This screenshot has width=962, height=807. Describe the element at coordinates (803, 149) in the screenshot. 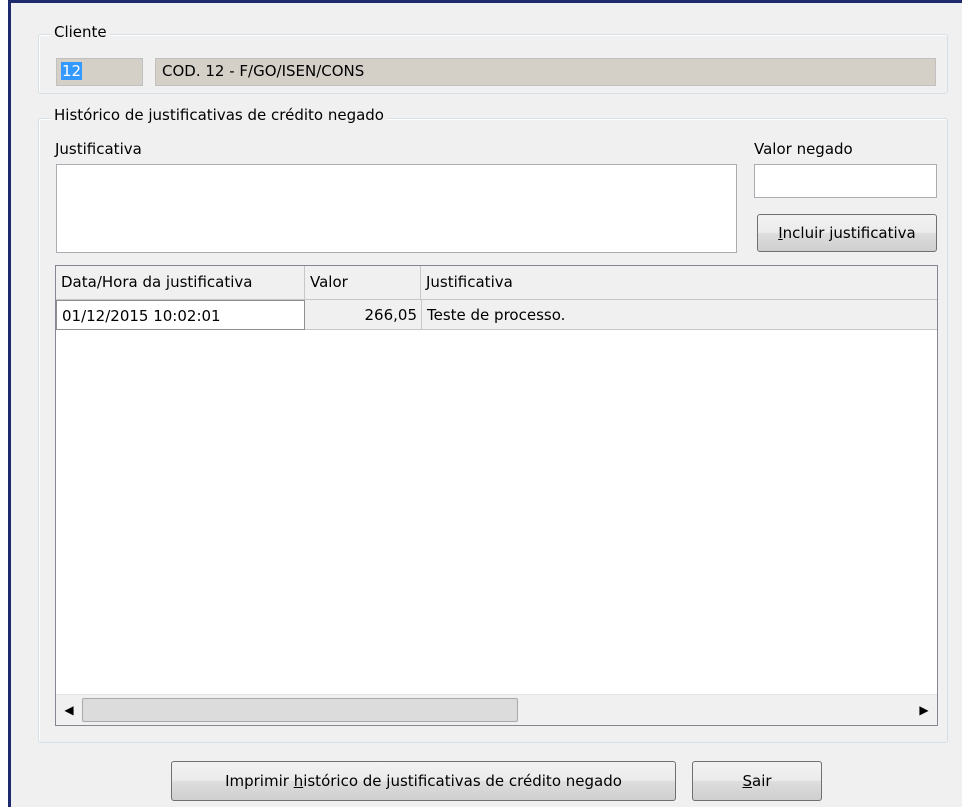

I see `valor-negado-label: Valor negado` at that location.